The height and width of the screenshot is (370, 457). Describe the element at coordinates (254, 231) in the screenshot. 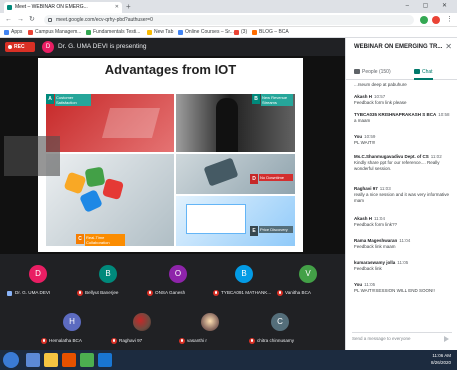

I see `tile-letter: E` at that location.